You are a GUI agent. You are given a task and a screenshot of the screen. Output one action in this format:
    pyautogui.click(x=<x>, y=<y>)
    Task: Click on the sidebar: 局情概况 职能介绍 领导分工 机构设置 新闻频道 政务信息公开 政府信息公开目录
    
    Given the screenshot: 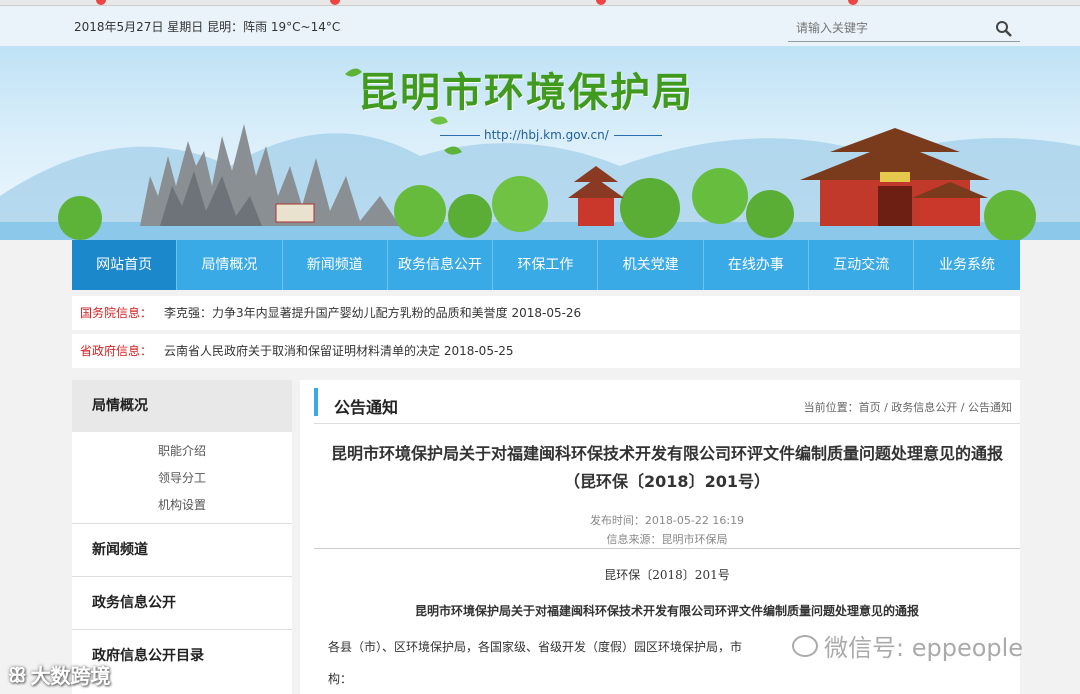 What is the action you would take?
    pyautogui.click(x=182, y=537)
    